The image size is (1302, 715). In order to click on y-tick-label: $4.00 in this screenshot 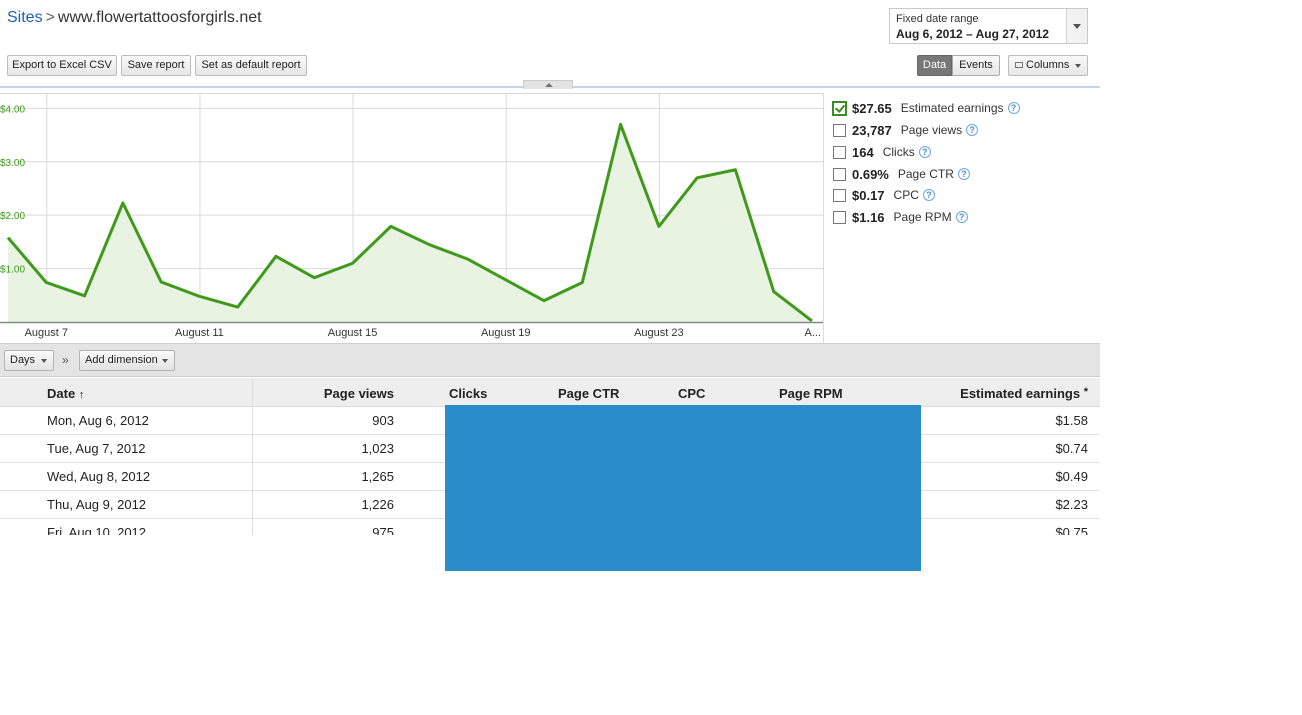, I will do `click(12, 109)`.